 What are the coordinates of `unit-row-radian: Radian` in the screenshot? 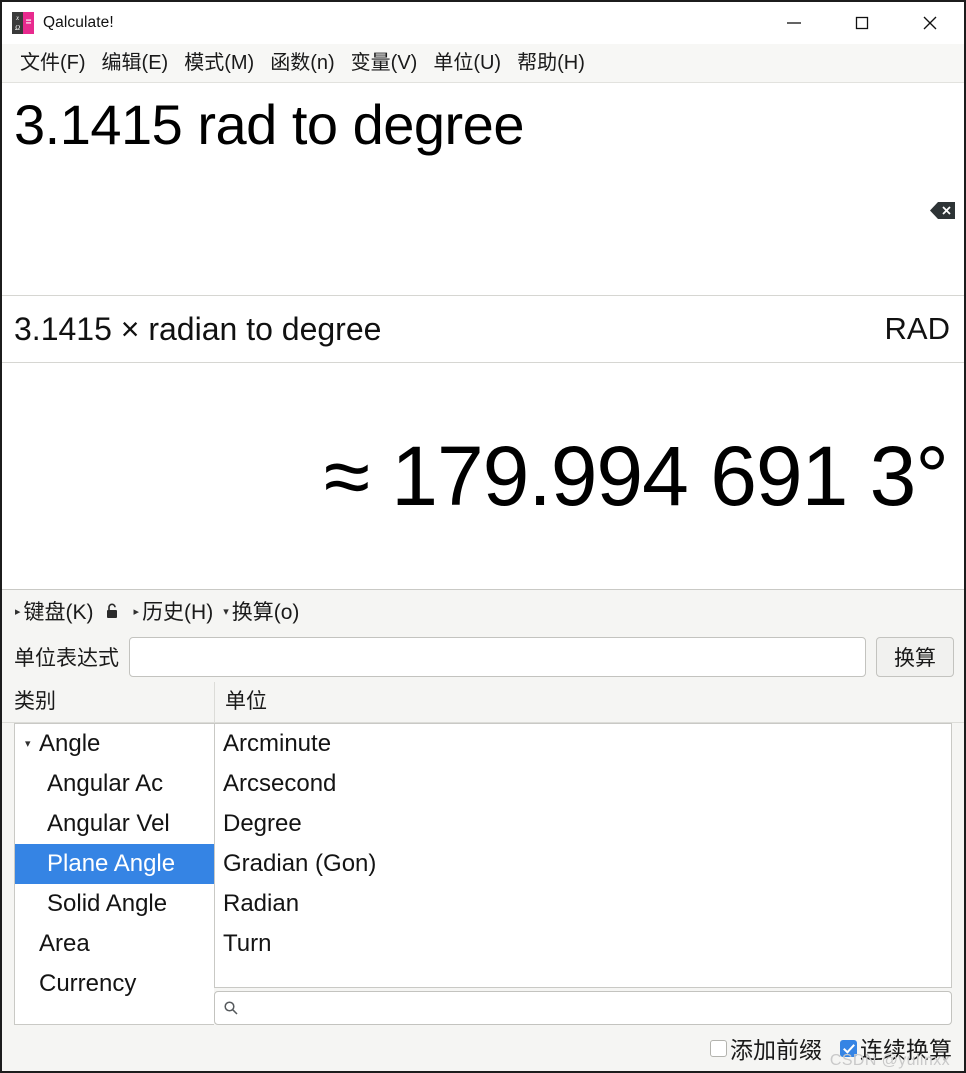 It's located at (583, 904).